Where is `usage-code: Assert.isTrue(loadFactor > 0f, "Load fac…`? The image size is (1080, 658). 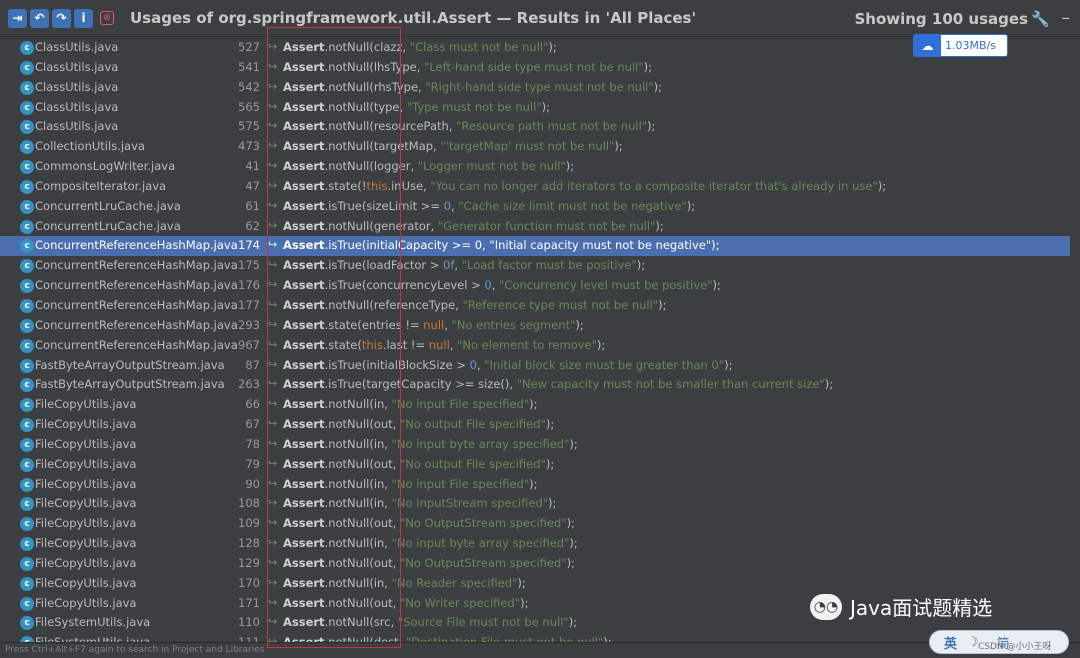 usage-code: Assert.isTrue(loadFactor > 0f, "Load fac… is located at coordinates (464, 265).